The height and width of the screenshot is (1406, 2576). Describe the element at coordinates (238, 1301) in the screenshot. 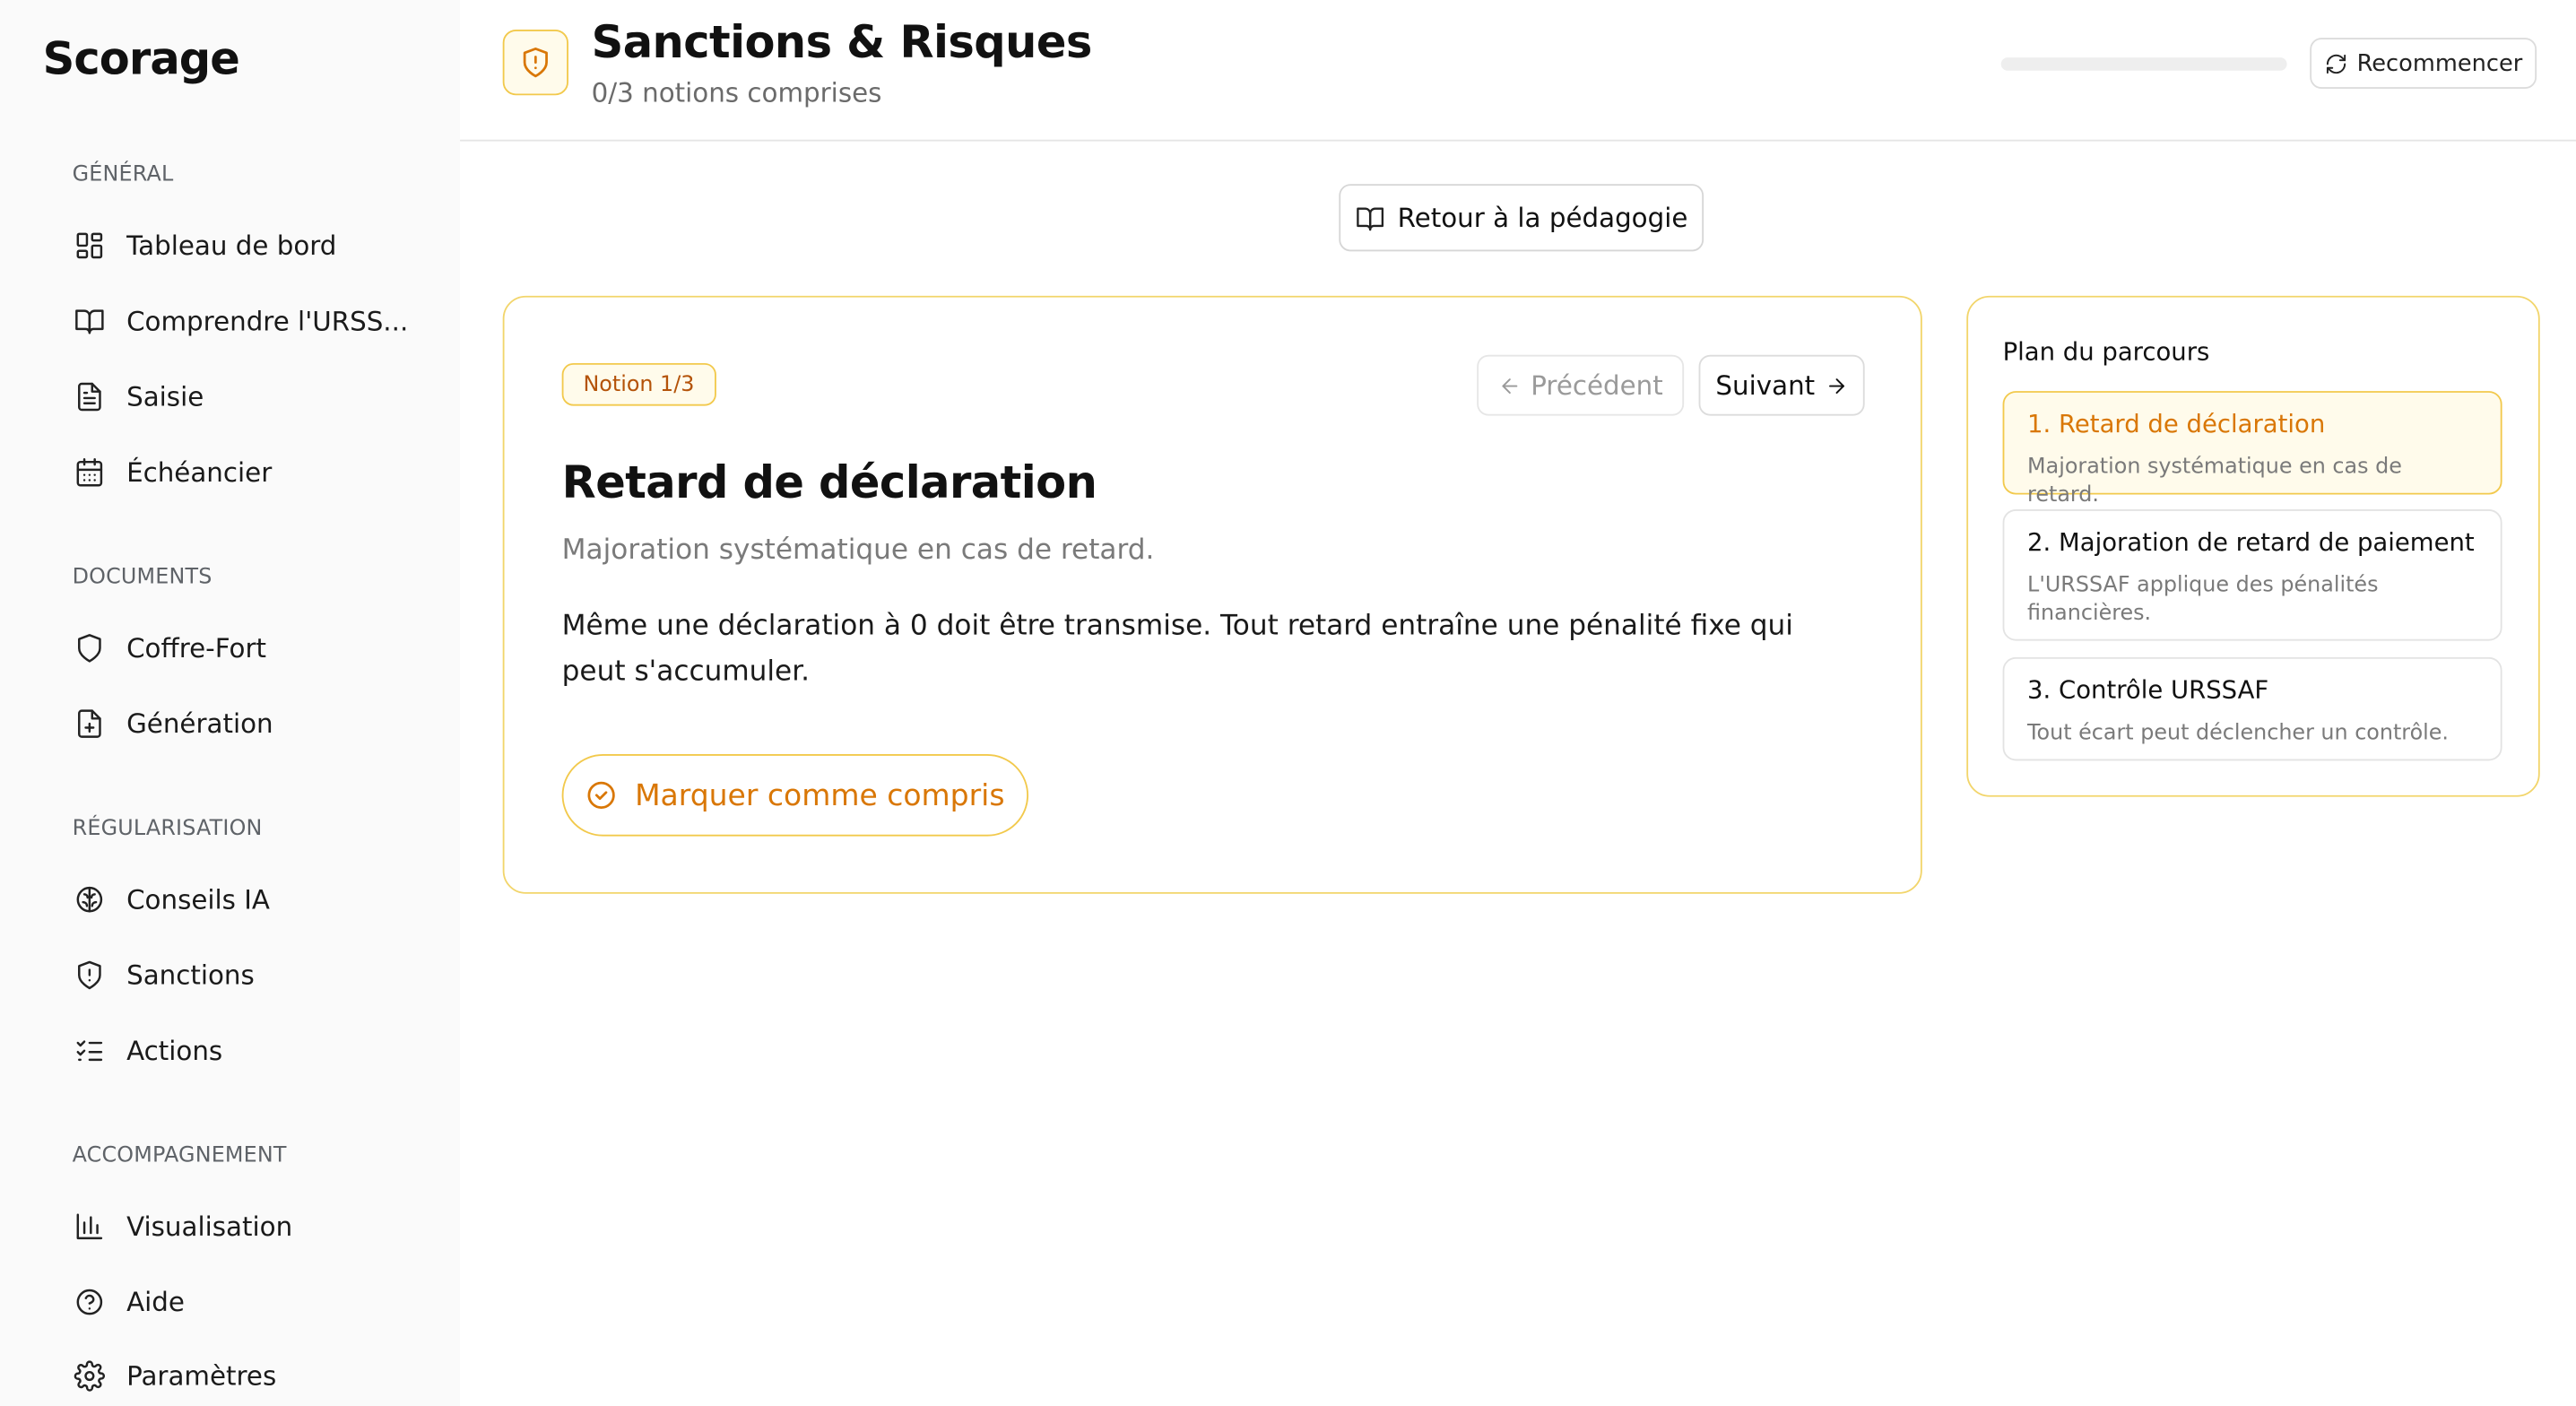

I see `sidebar-item-aide: Aide` at that location.